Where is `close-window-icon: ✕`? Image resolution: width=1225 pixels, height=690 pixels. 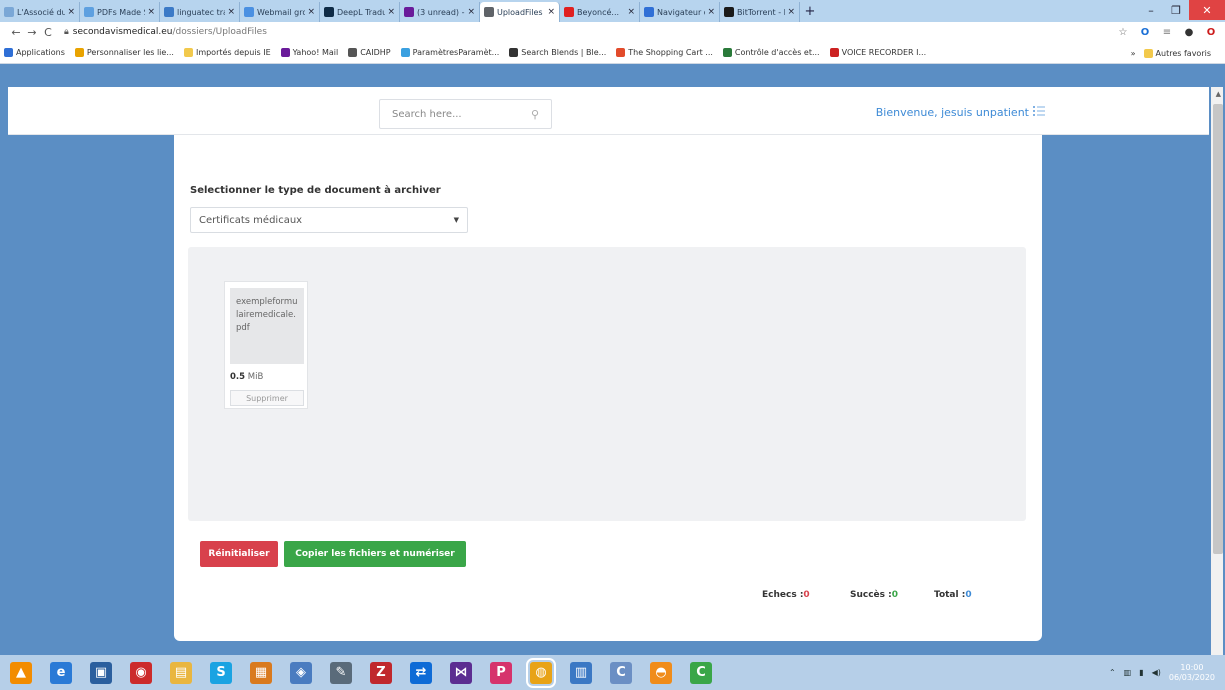 close-window-icon: ✕ is located at coordinates (1207, 10).